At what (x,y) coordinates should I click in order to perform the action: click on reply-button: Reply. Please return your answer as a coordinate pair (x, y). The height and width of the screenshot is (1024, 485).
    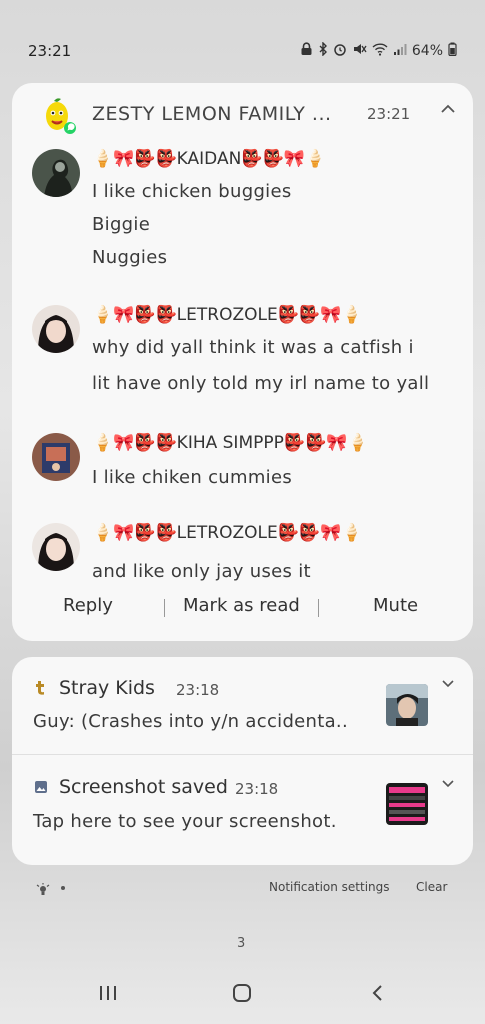
    Looking at the image, I should click on (88, 605).